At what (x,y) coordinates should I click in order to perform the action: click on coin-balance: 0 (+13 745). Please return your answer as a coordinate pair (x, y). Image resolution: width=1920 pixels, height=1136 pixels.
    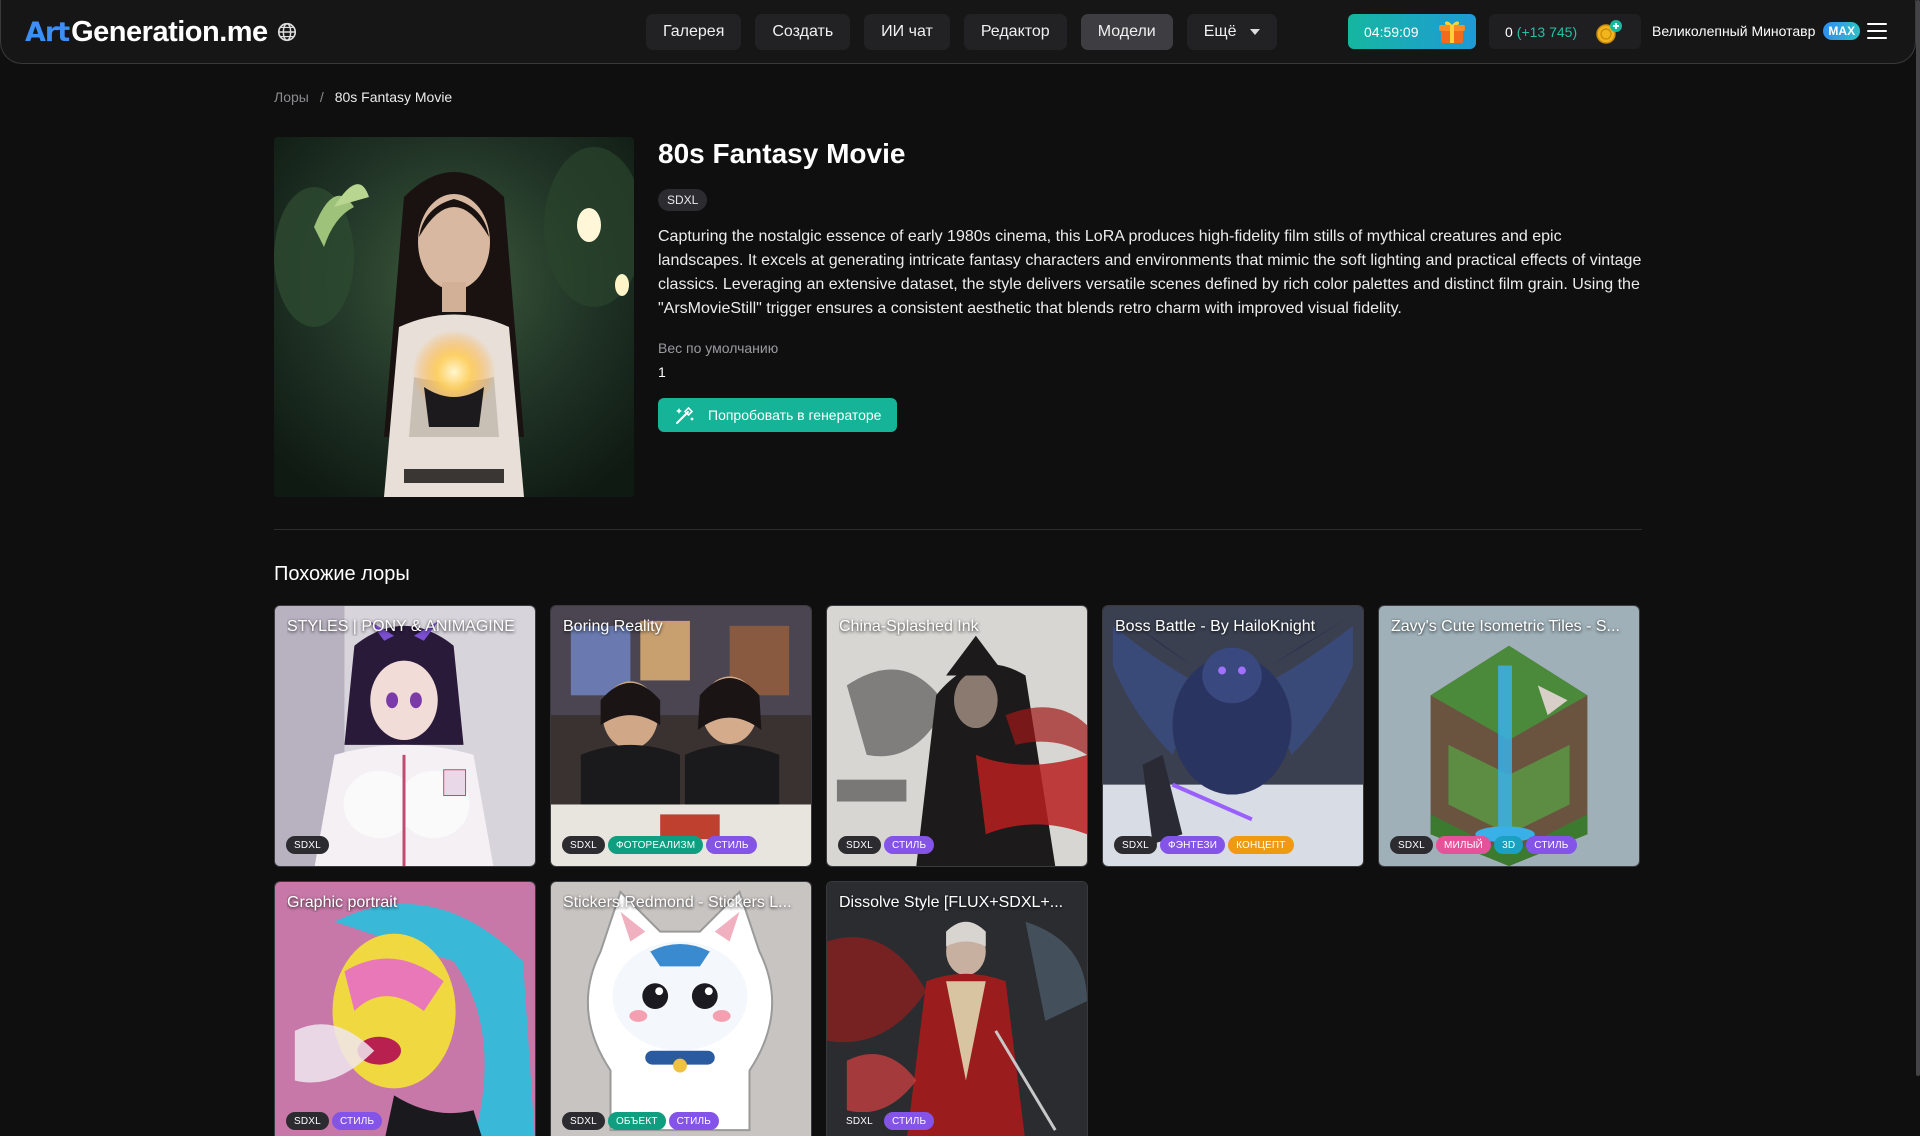
    Looking at the image, I should click on (1565, 31).